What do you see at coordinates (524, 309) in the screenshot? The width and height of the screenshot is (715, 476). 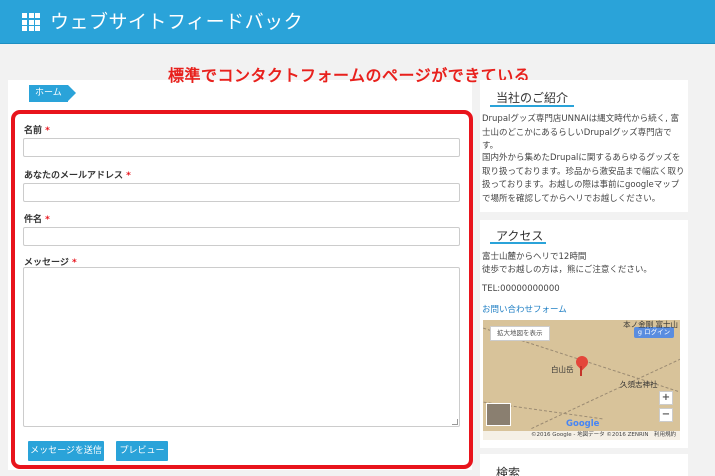 I see `contact-form-link: お問い合わせフォーム` at bounding box center [524, 309].